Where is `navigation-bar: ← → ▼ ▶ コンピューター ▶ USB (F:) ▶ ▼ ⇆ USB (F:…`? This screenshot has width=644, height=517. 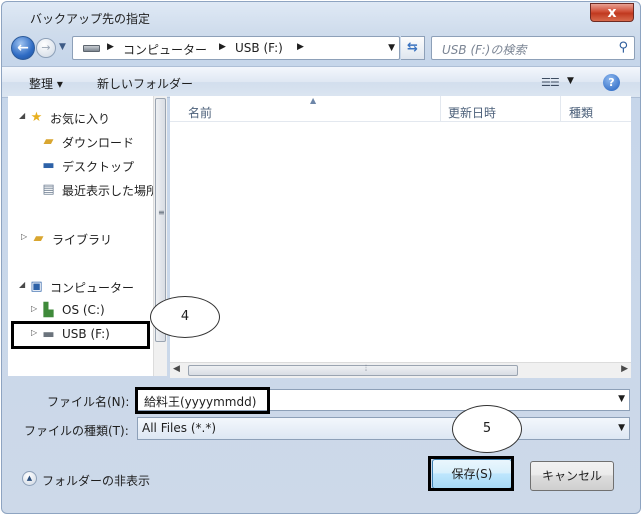 navigation-bar: ← → ▼ ▶ コンピューター ▶ USB (F:) ▶ ▼ ⇆ USB (F:… is located at coordinates (321, 48).